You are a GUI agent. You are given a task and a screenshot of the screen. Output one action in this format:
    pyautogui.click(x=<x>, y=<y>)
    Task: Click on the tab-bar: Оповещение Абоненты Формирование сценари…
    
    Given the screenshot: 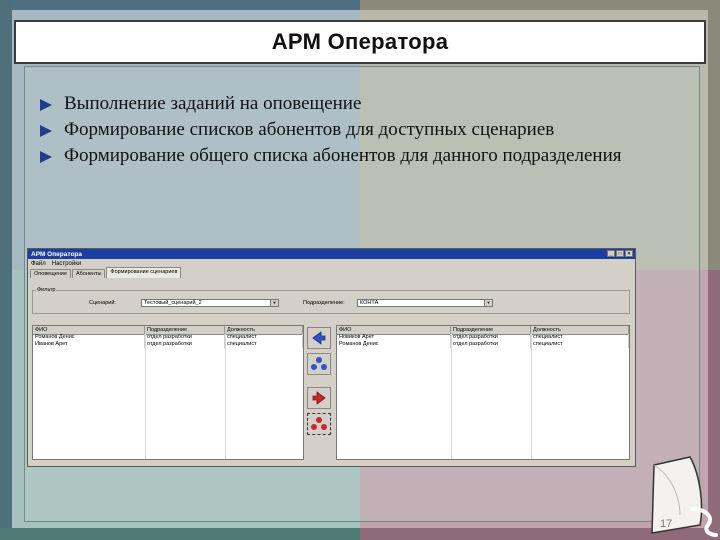 What is the action you would take?
    pyautogui.click(x=331, y=272)
    